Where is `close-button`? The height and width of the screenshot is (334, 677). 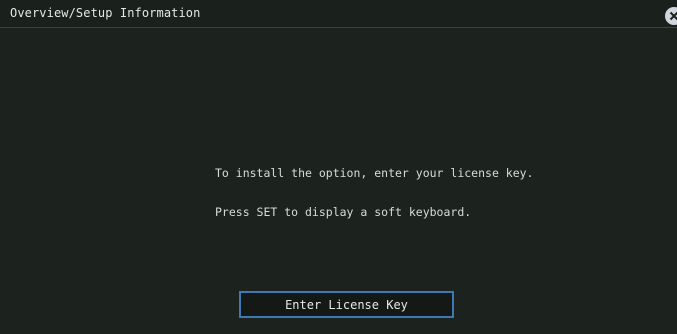
close-button is located at coordinates (671, 16).